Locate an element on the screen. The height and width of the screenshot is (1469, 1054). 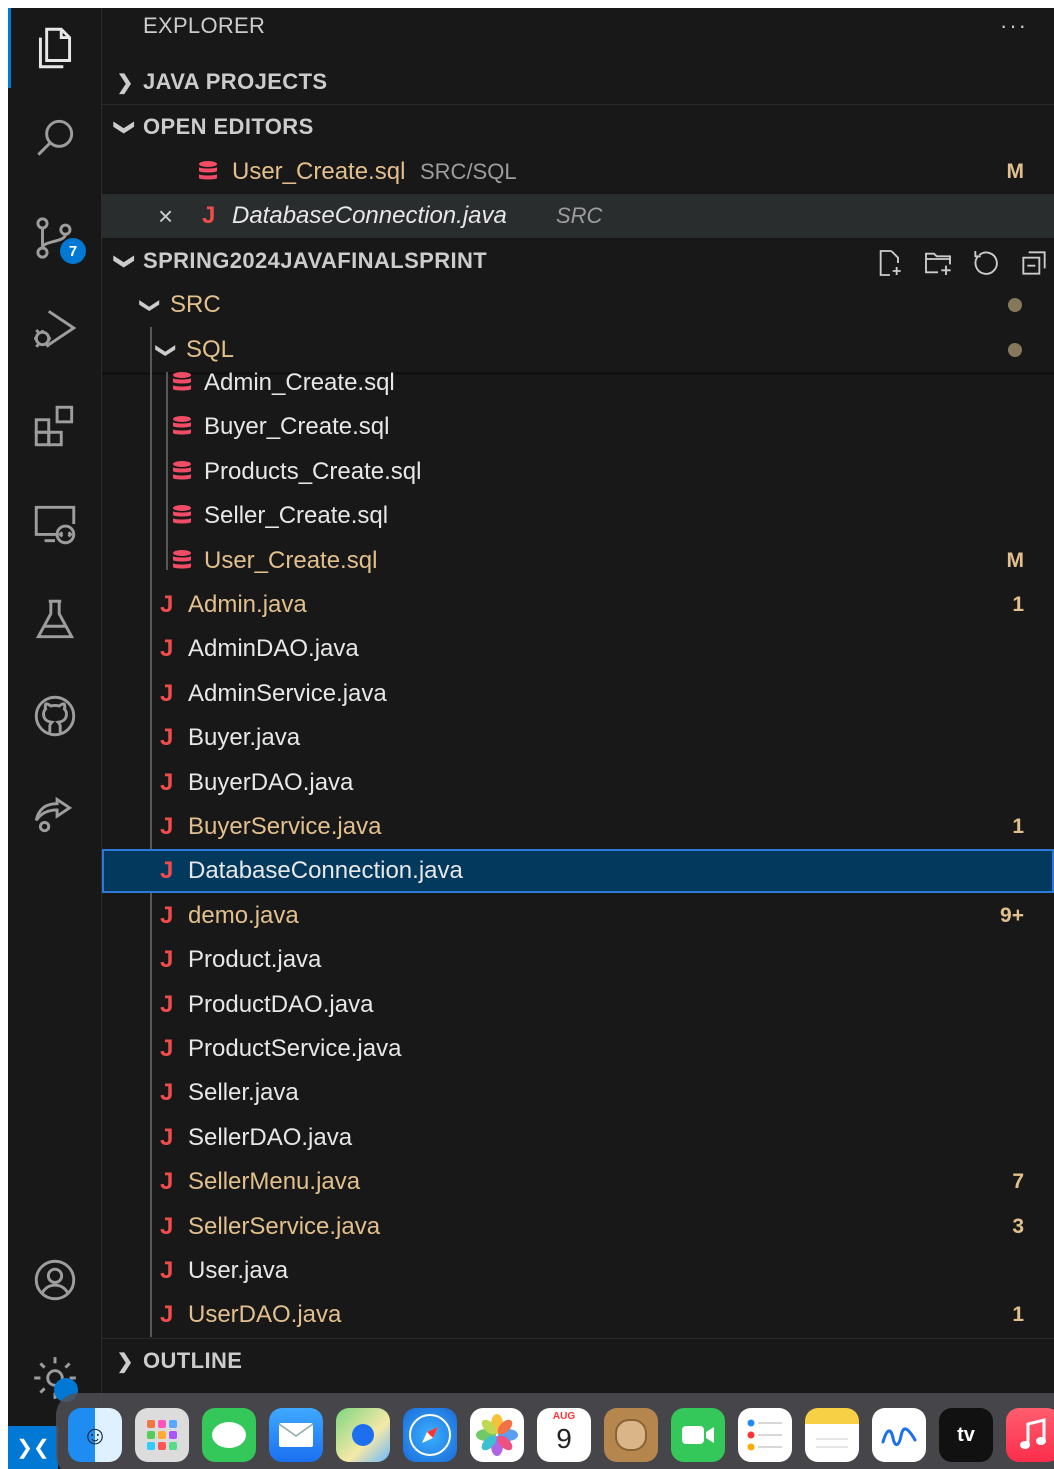
chevron-down-icon: ❯ is located at coordinates (124, 127).